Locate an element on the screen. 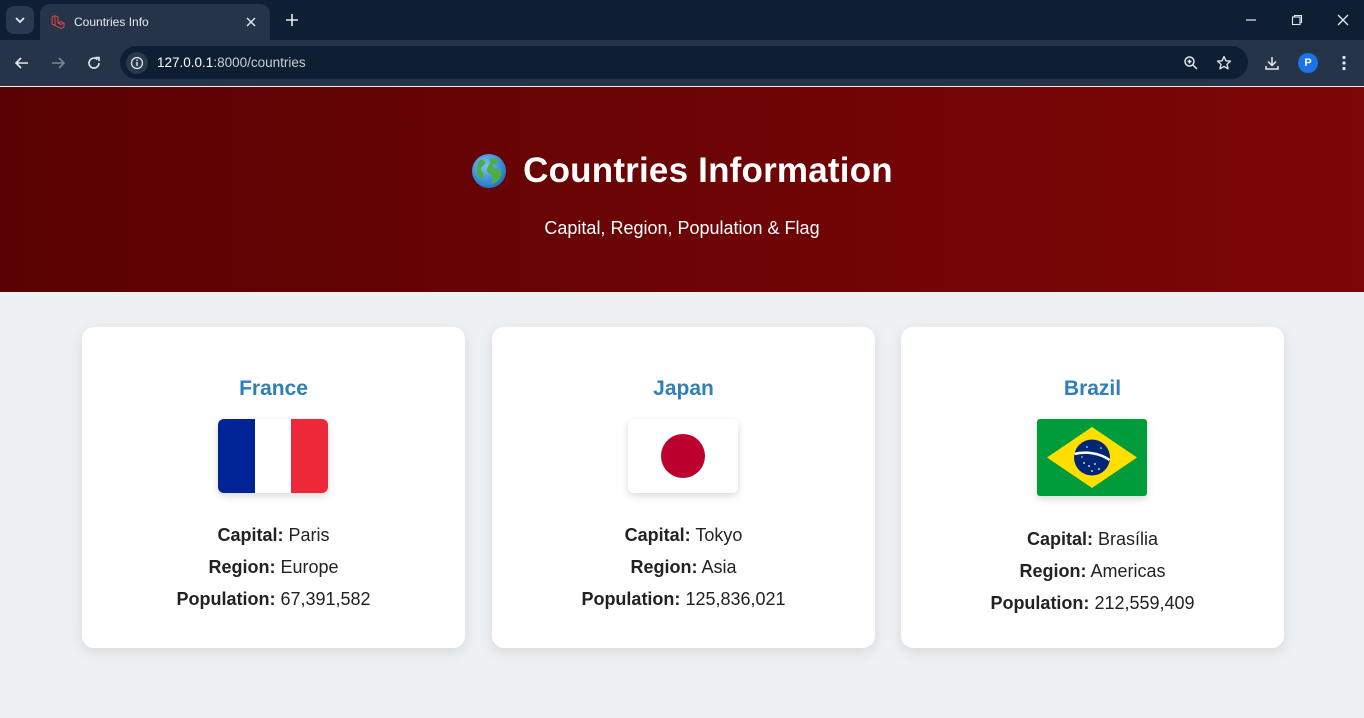 The image size is (1364, 718). country-name: Brazil is located at coordinates (1092, 388).